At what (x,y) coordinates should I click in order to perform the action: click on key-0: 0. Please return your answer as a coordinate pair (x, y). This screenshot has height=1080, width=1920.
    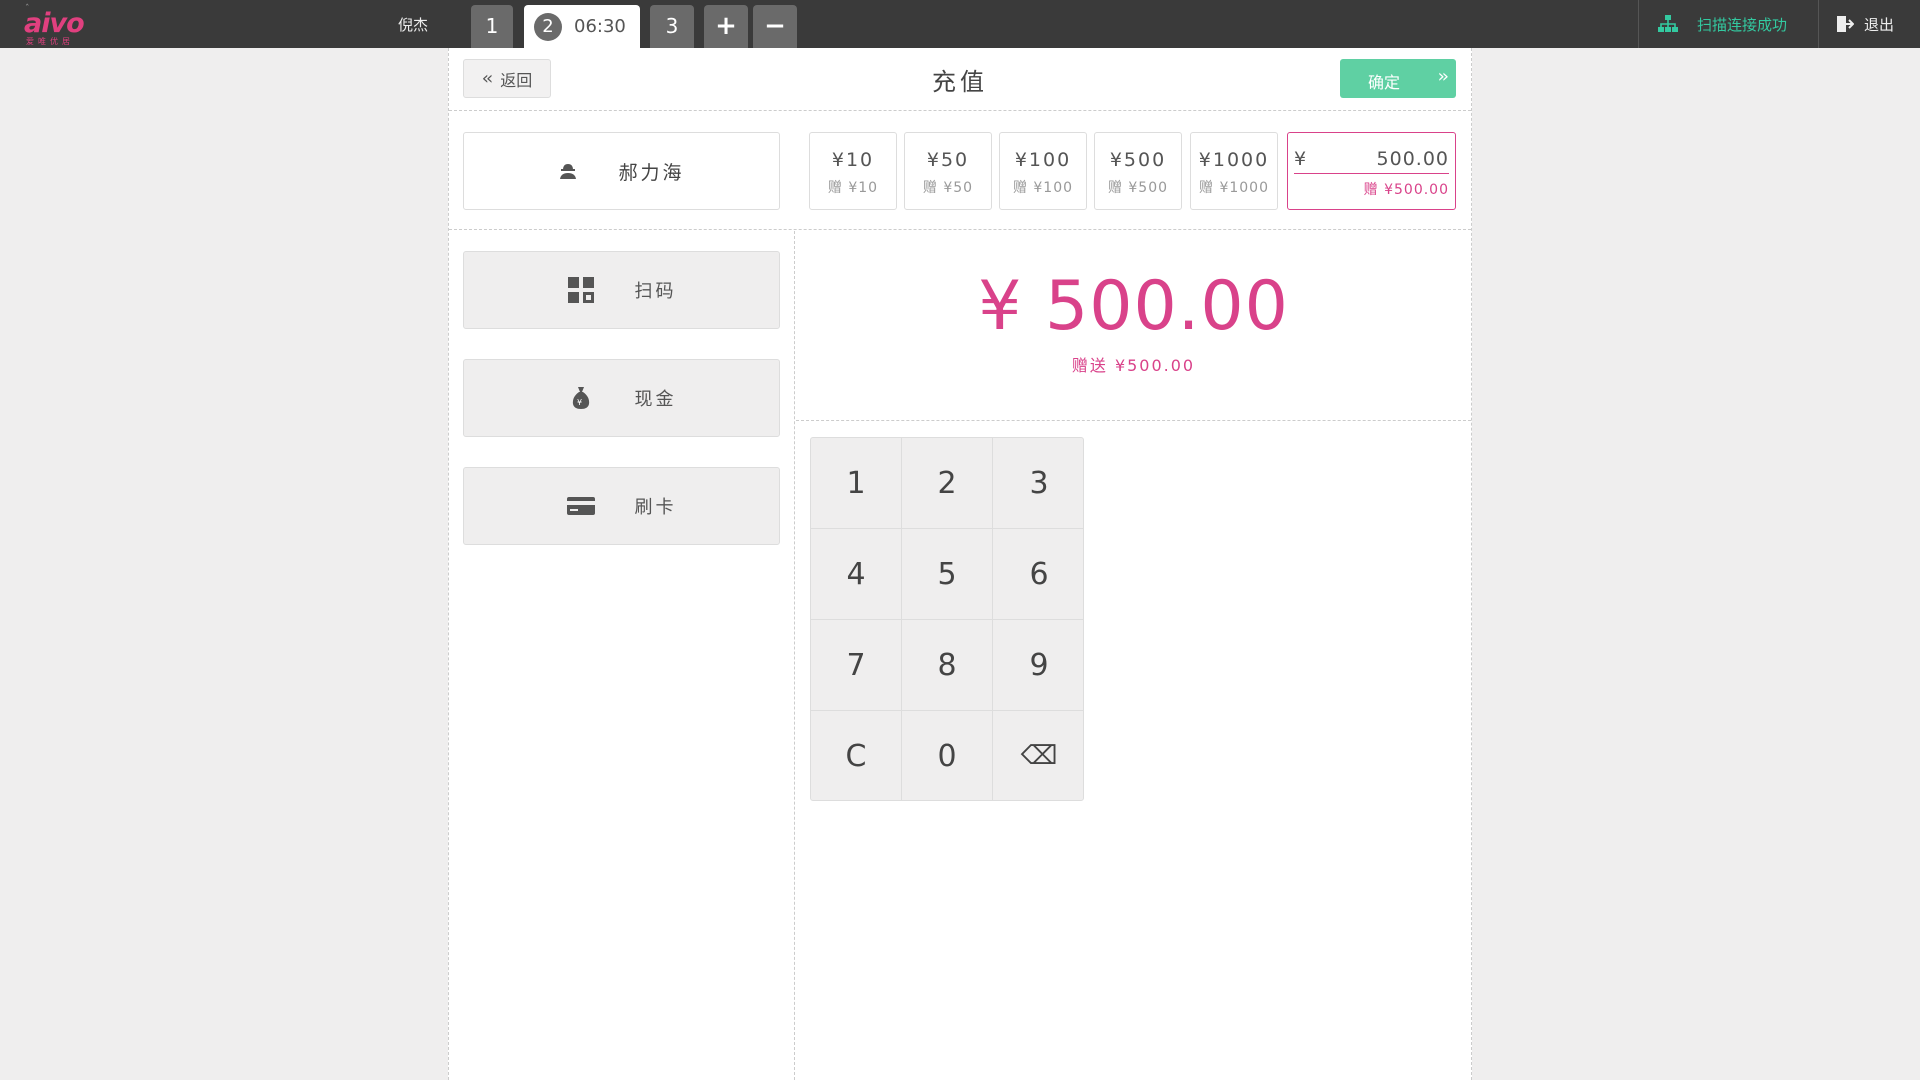
    Looking at the image, I should click on (947, 755).